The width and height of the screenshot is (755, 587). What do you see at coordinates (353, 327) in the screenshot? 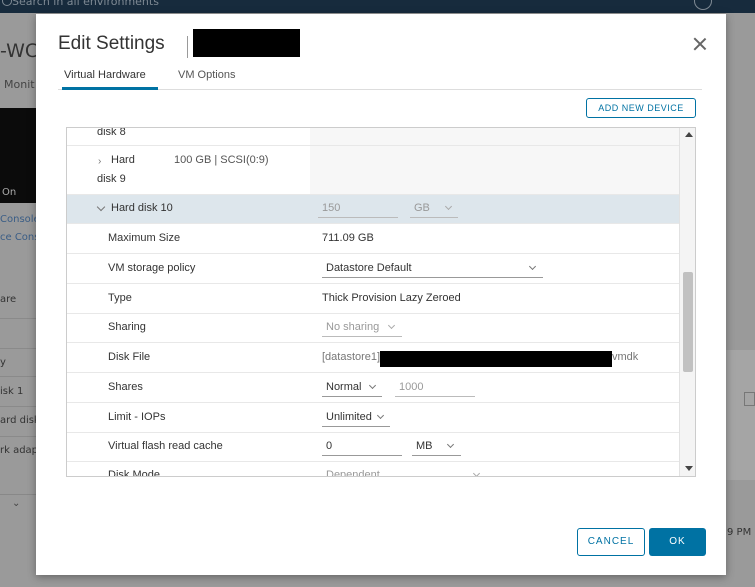
I see `select-value: No sharing` at bounding box center [353, 327].